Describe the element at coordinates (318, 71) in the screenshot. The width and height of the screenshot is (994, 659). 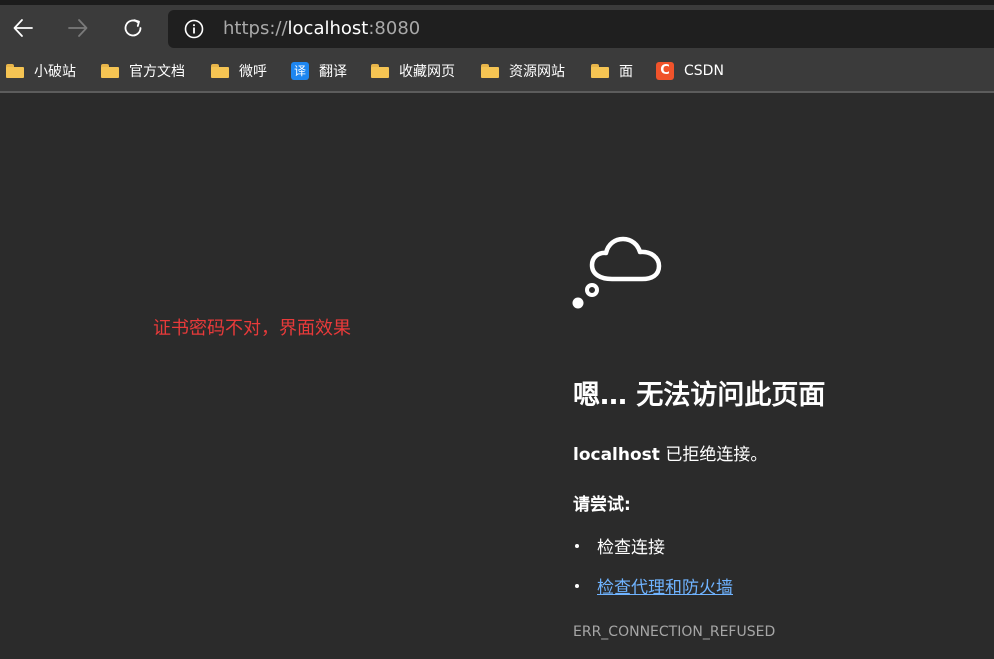
I see `bookmark-translate: 译 翻译` at that location.